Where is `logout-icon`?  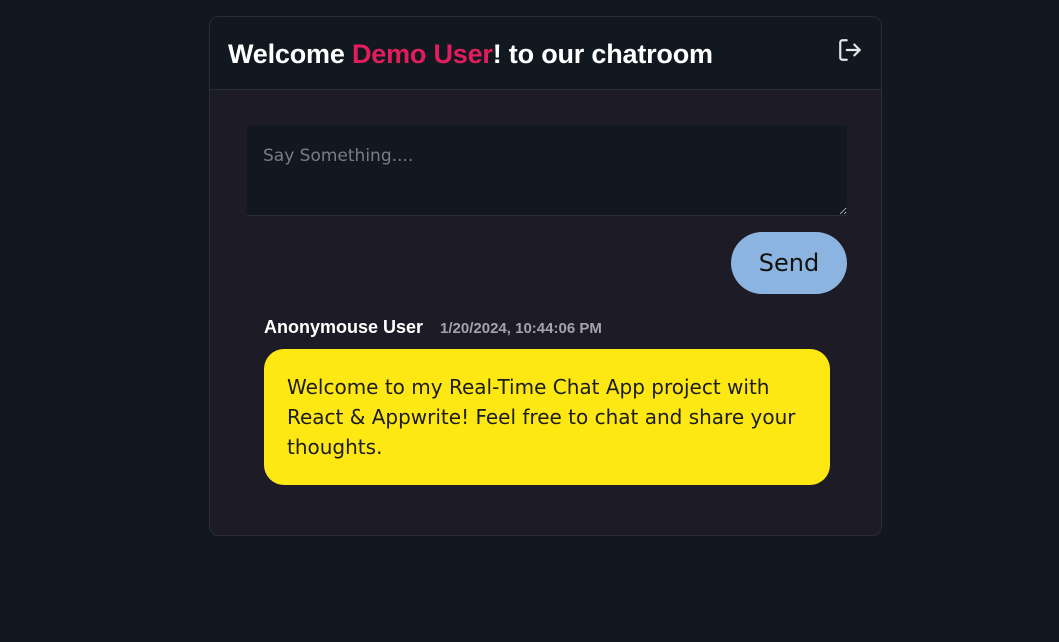 logout-icon is located at coordinates (850, 50).